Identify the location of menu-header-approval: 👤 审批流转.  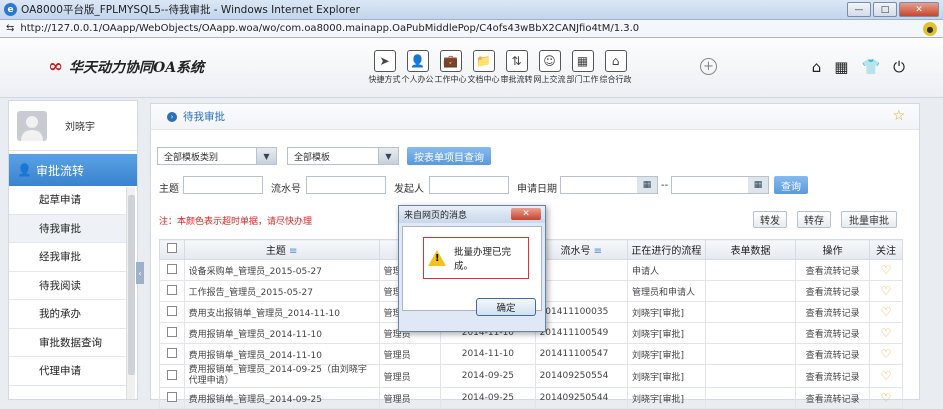
(73, 170).